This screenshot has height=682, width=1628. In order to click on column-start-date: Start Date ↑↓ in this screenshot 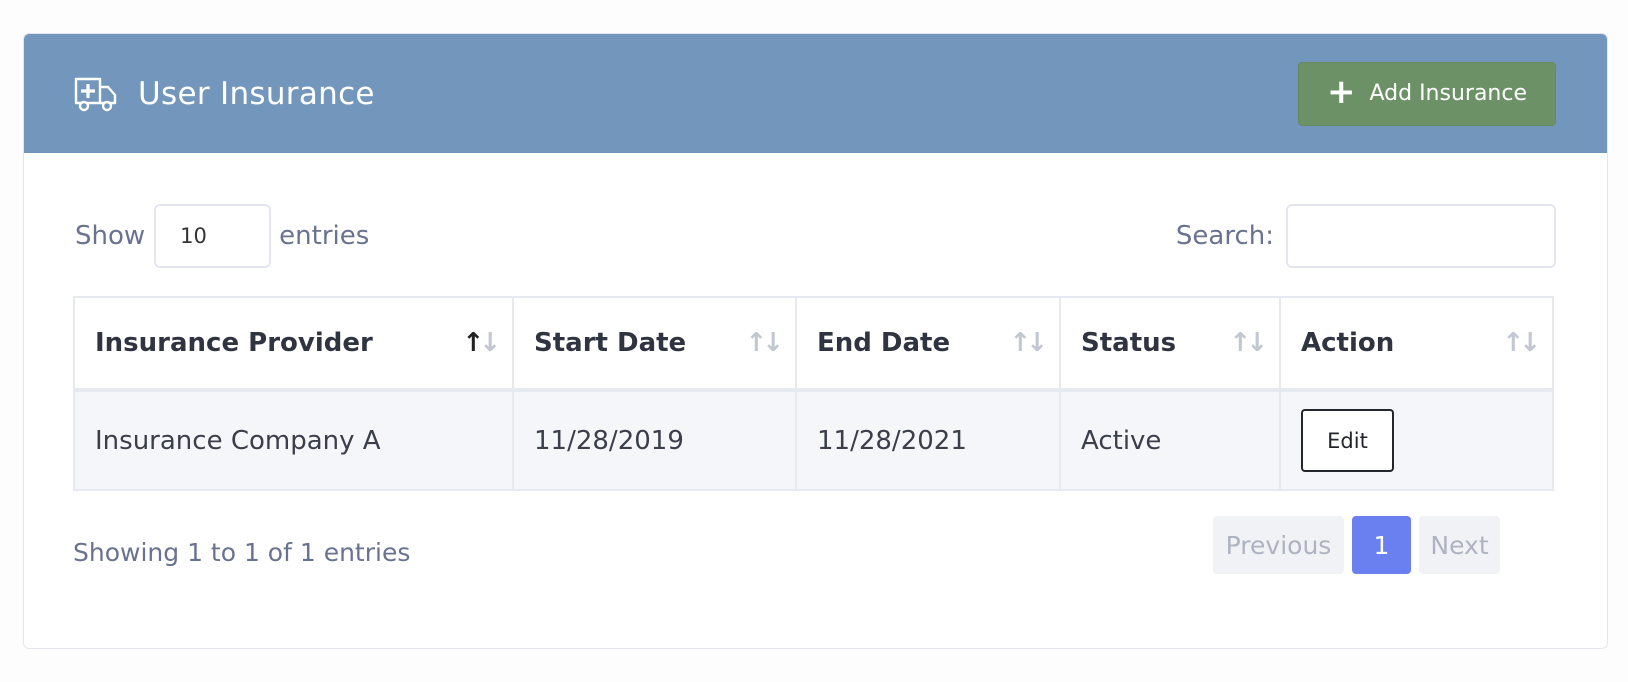, I will do `click(654, 344)`.